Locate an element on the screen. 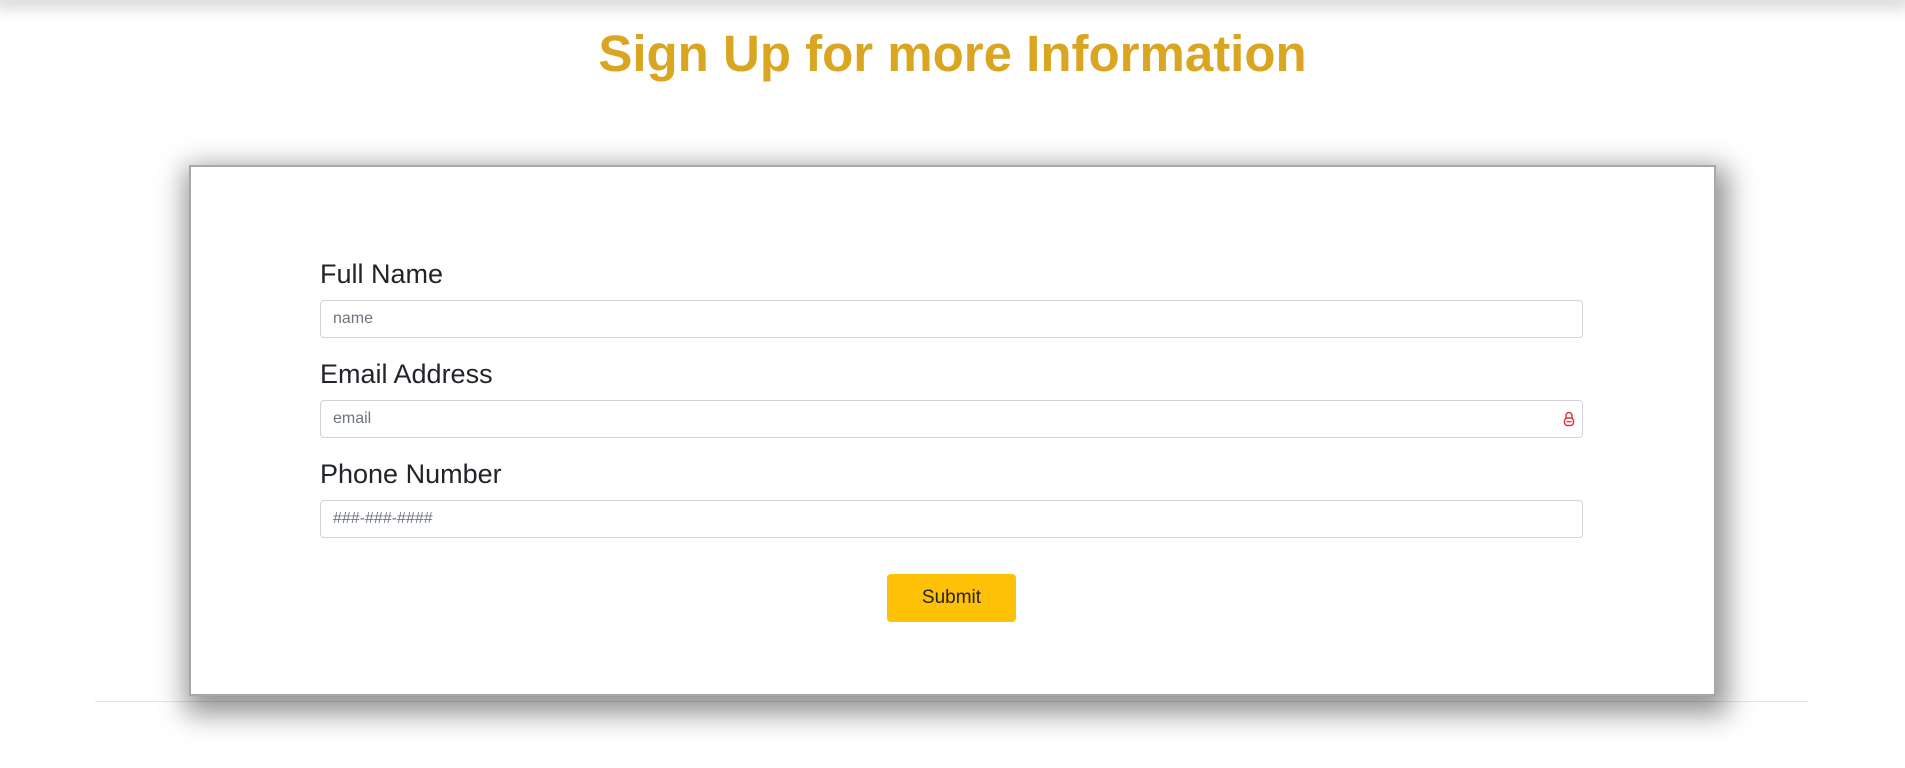 This screenshot has width=1905, height=768. phone-number-label: Phone Number is located at coordinates (411, 474).